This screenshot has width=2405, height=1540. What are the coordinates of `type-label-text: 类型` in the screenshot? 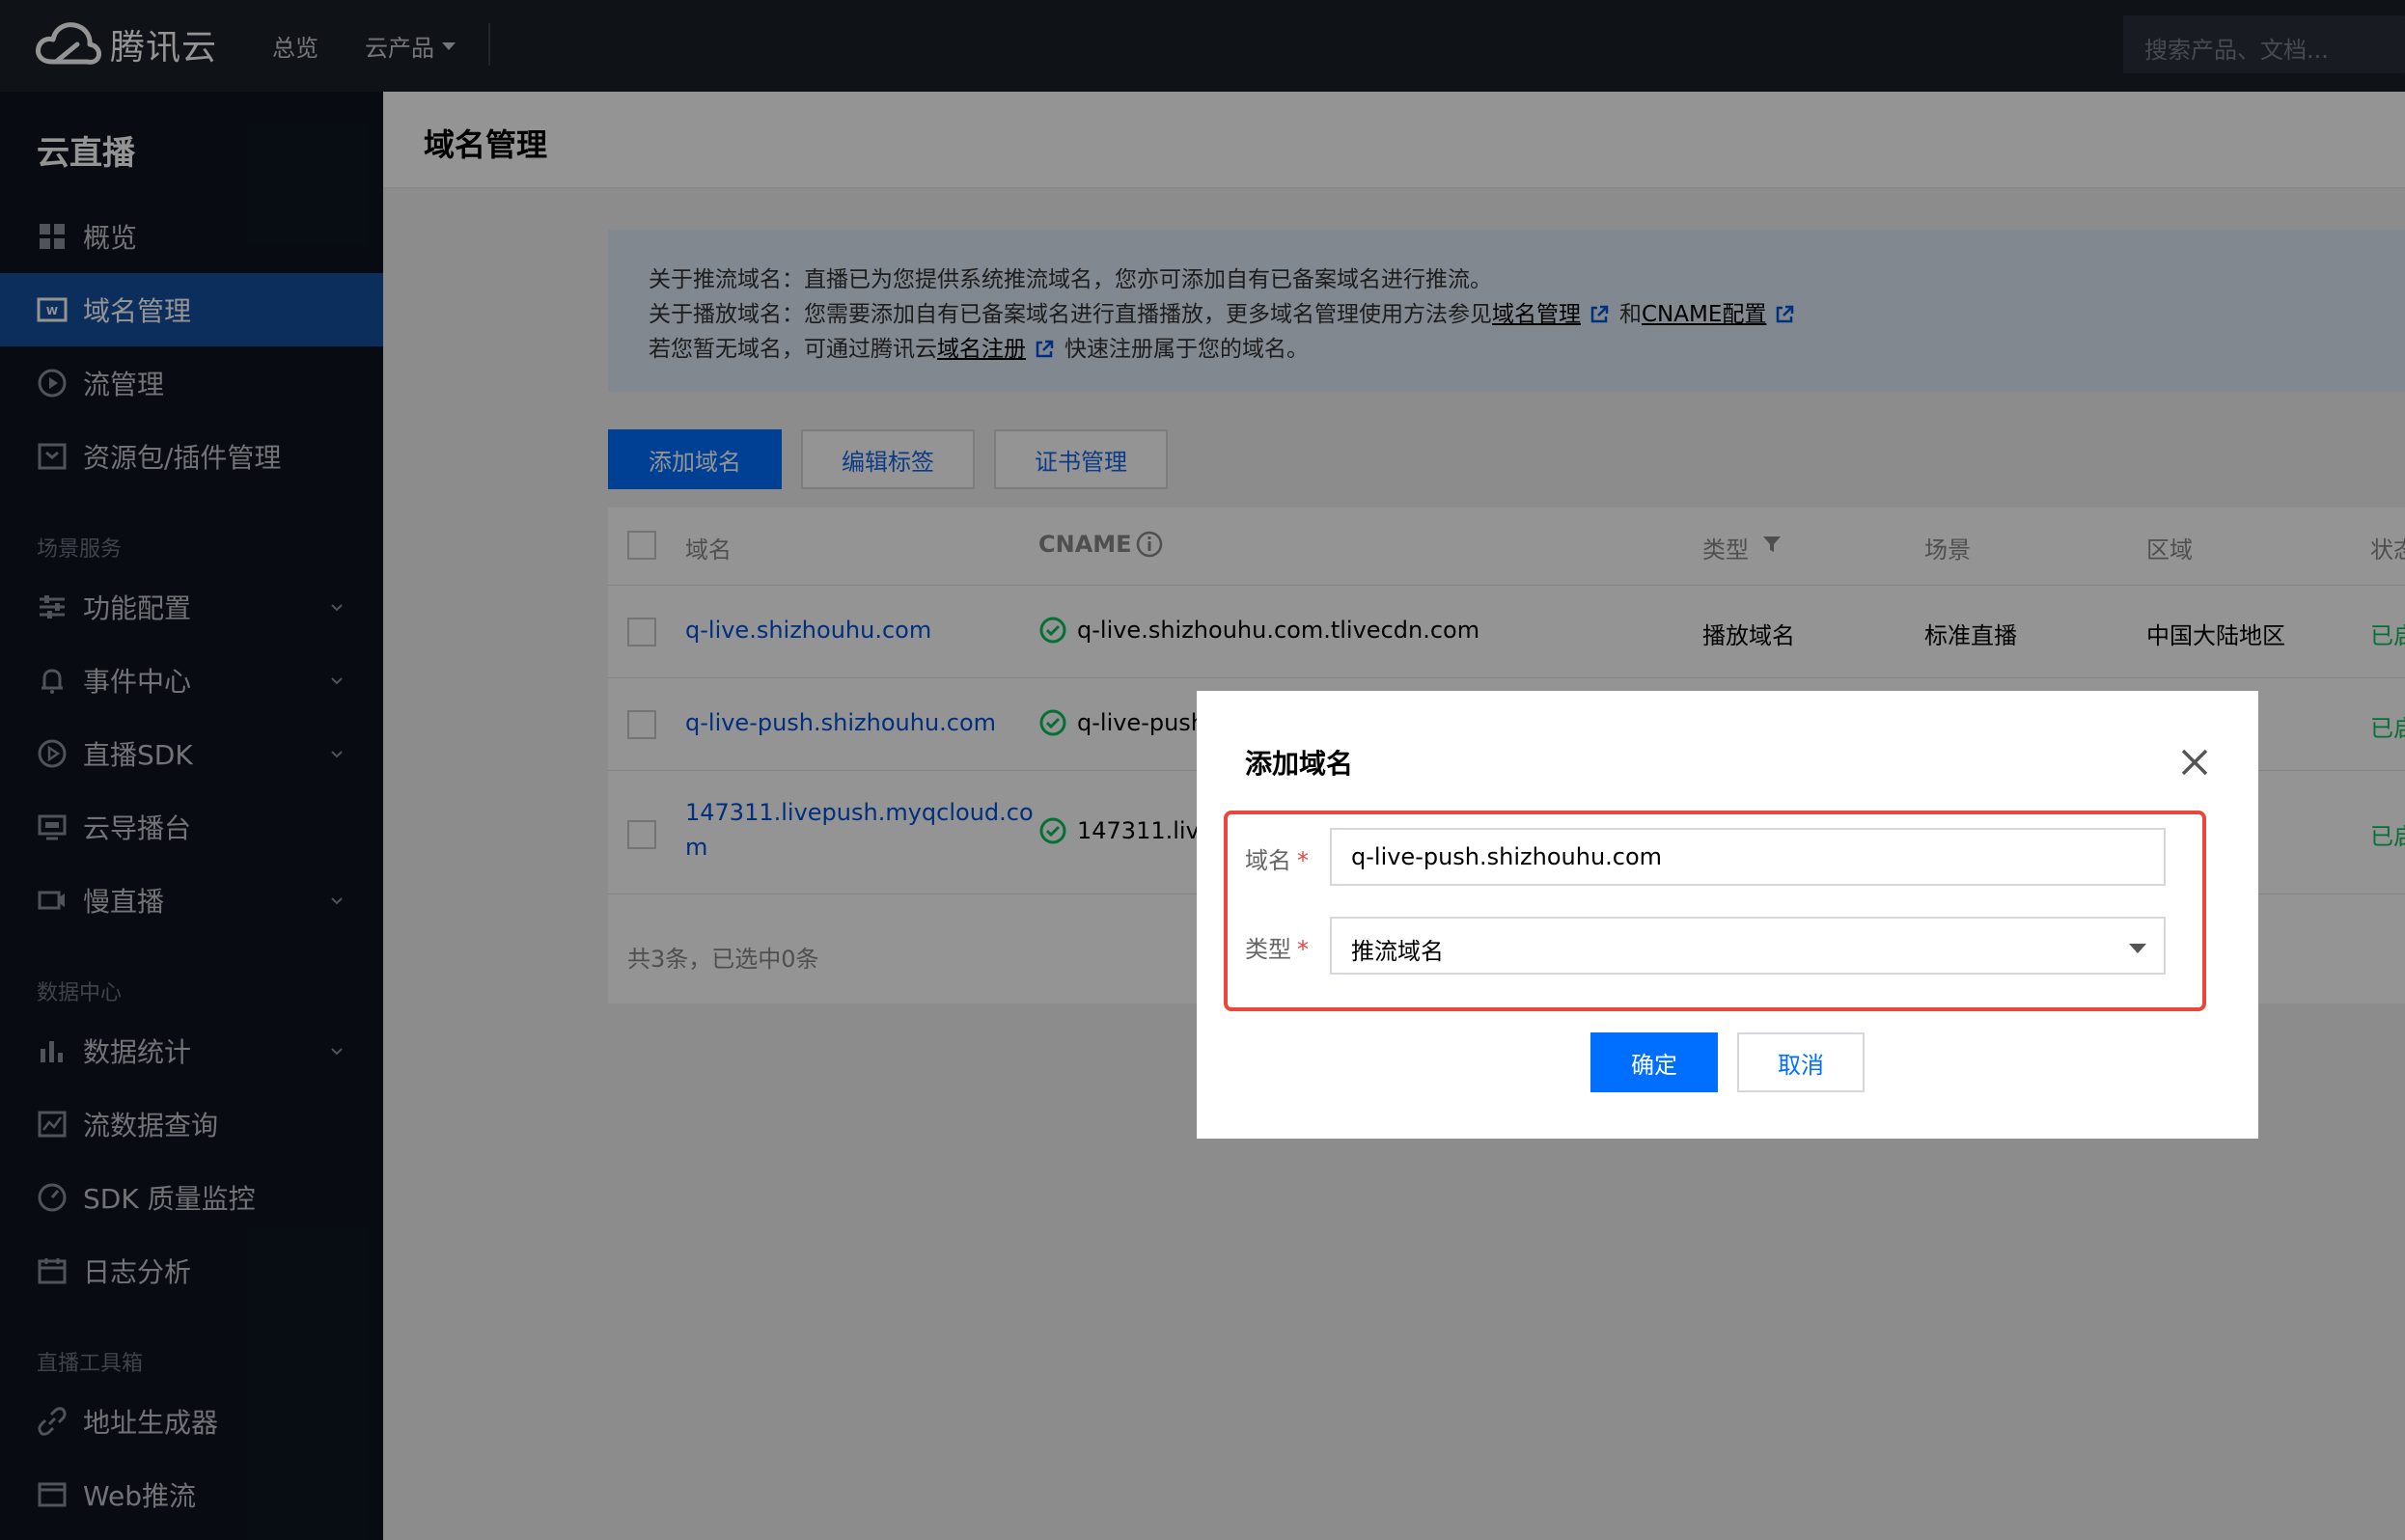 It's located at (1268, 949).